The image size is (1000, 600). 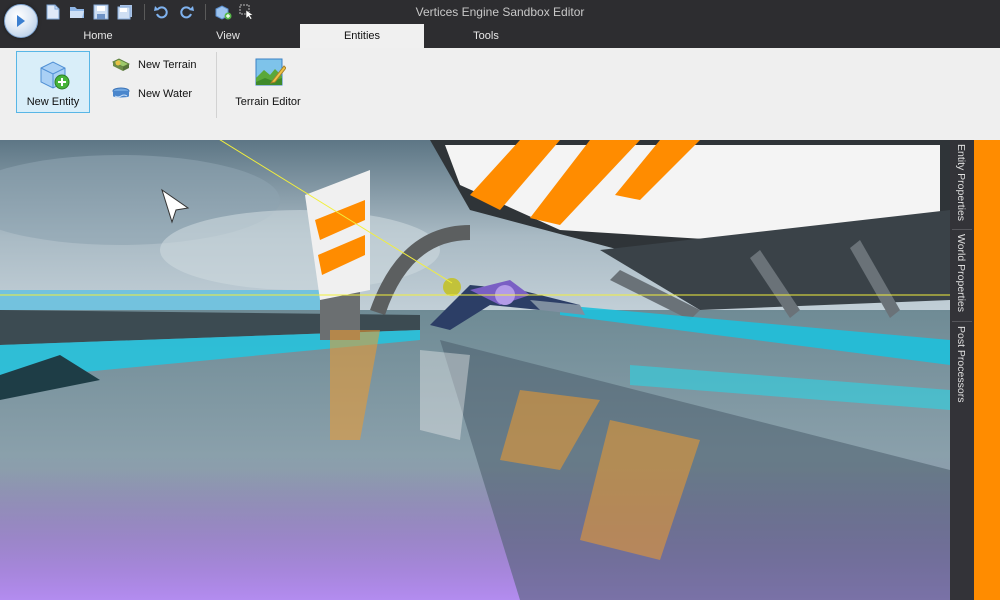 I want to click on application-menu-button, so click(x=21, y=21).